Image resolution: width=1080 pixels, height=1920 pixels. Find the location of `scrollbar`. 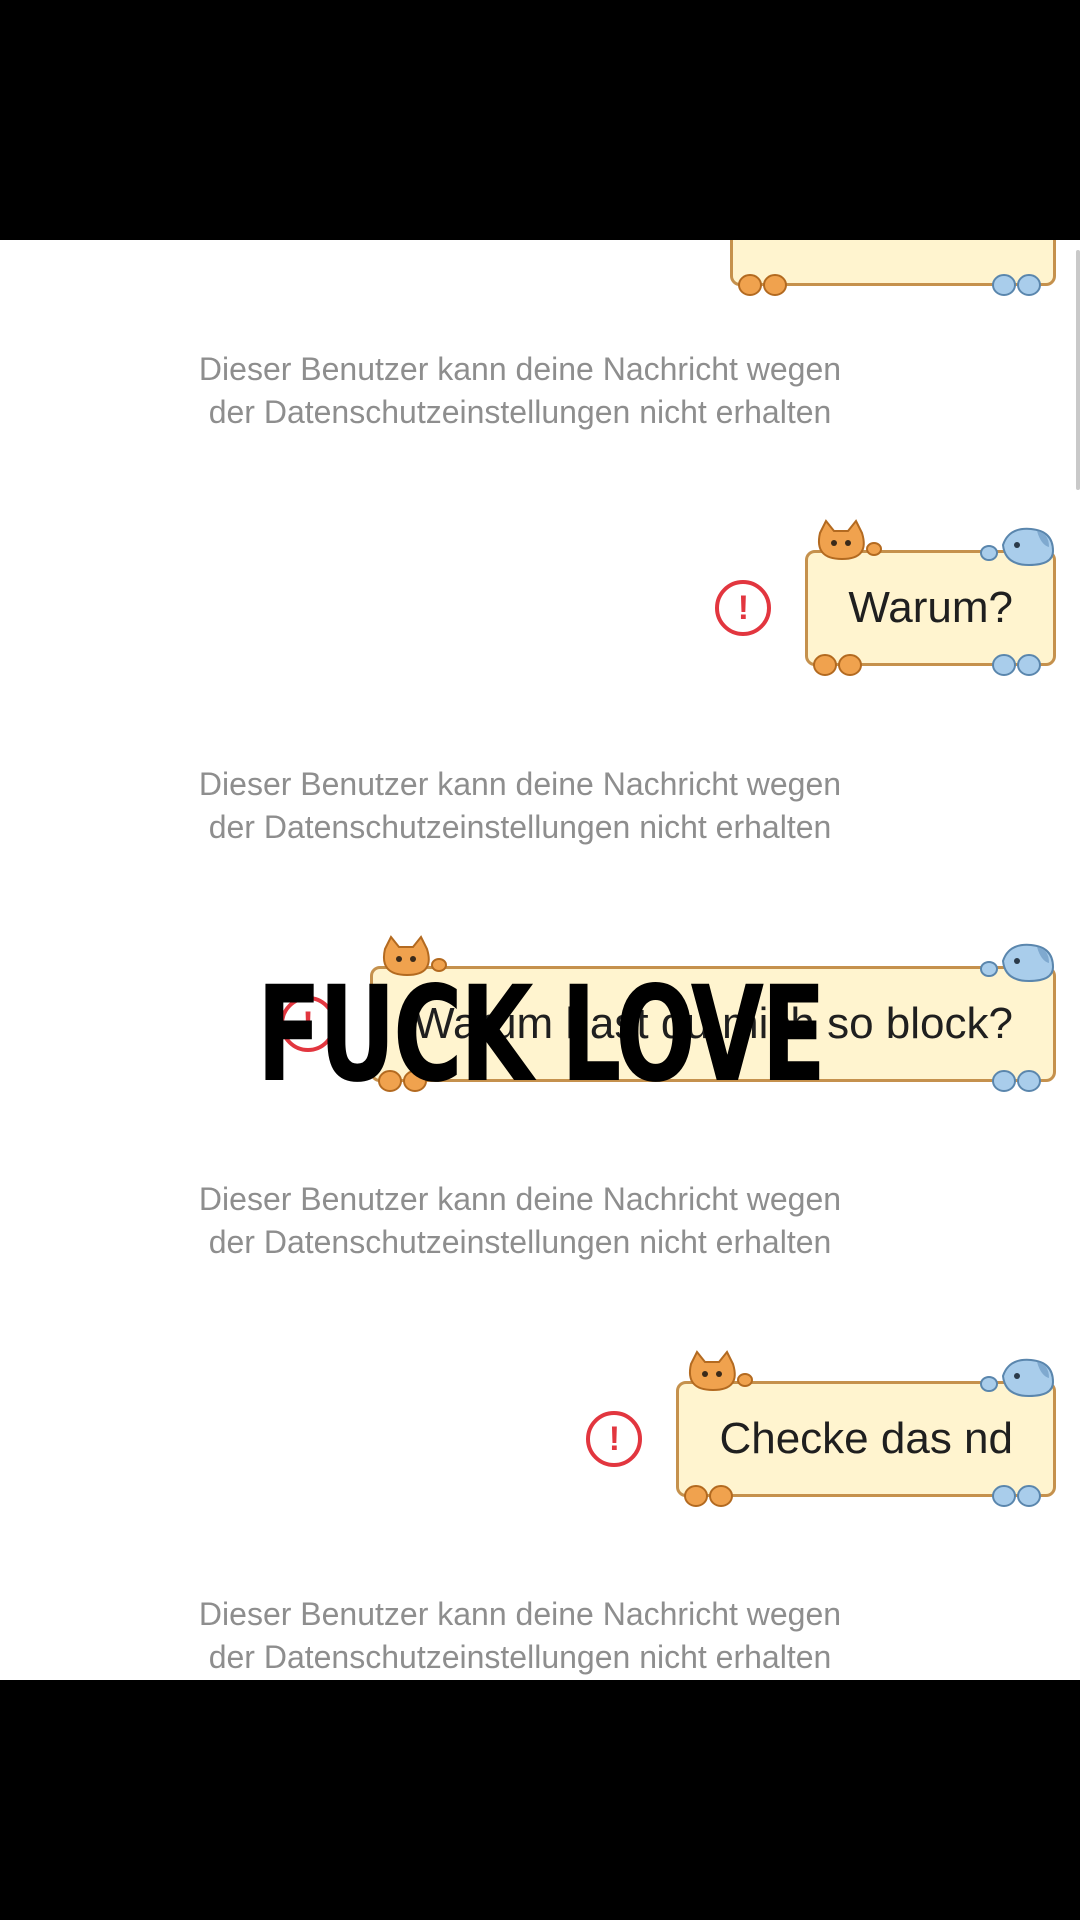

scrollbar is located at coordinates (1078, 370).